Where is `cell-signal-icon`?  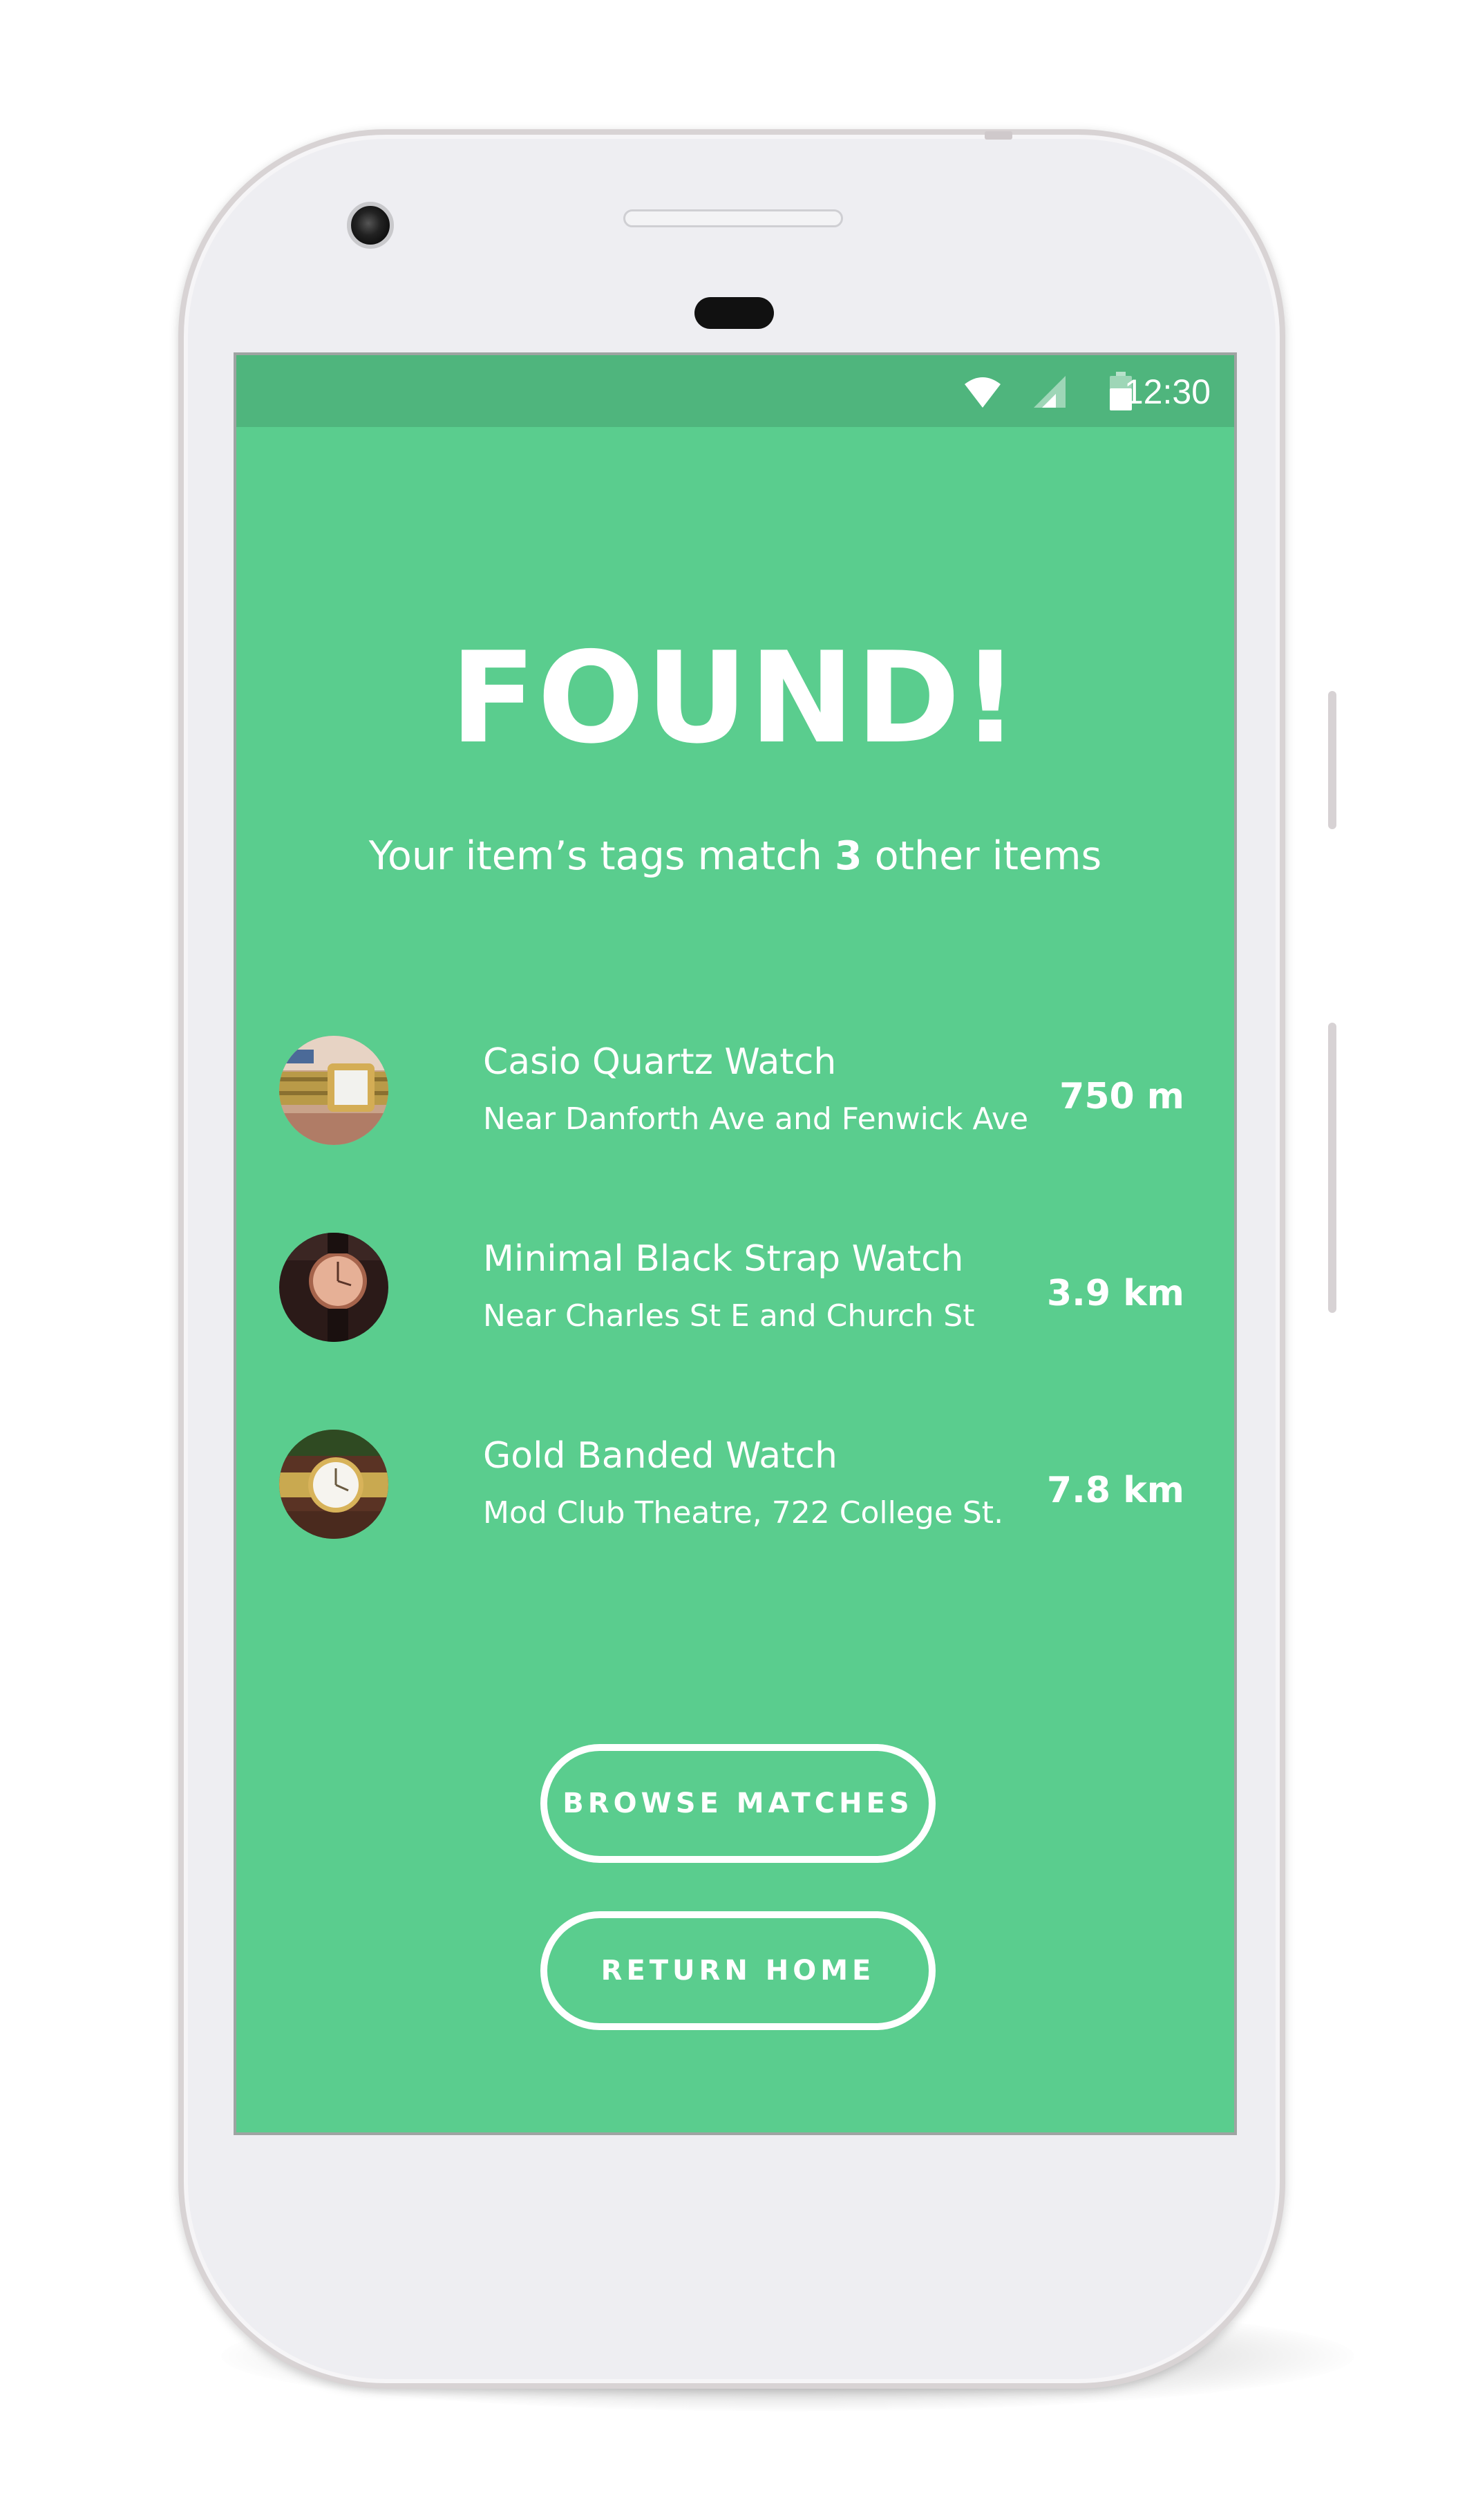 cell-signal-icon is located at coordinates (1050, 392).